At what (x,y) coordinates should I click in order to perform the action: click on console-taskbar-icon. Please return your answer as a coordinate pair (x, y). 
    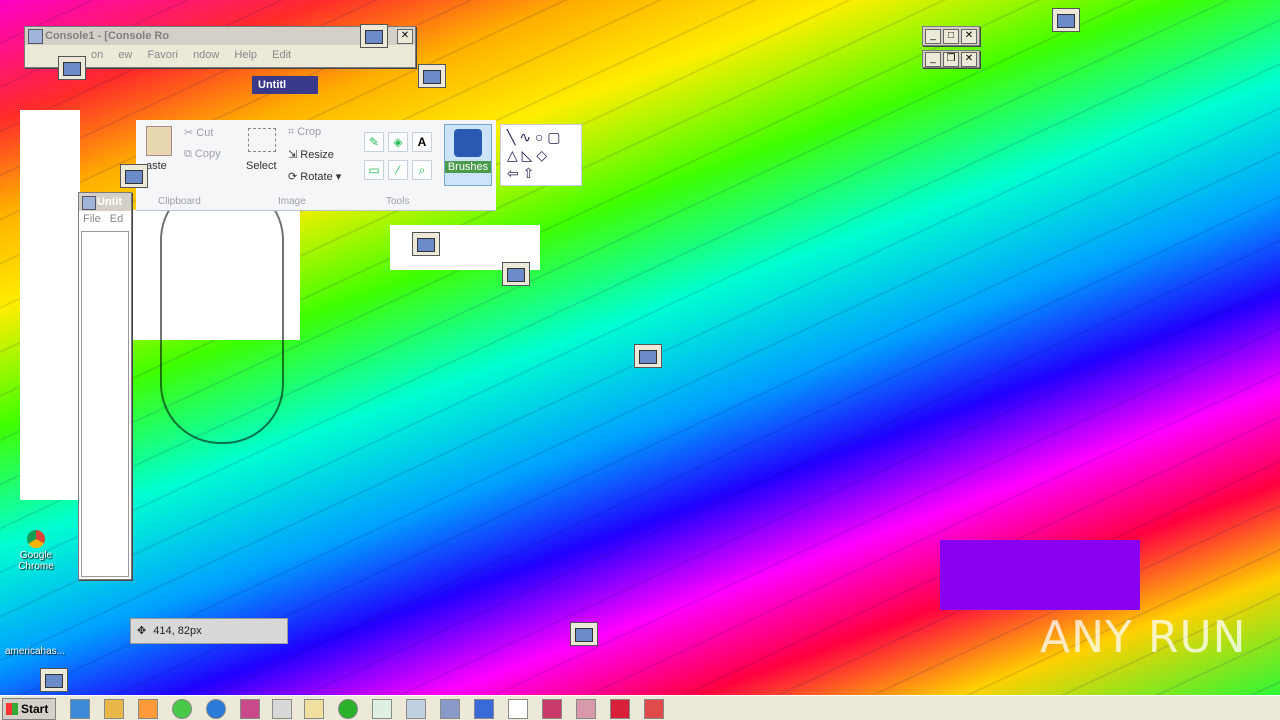
    Looking at the image, I should click on (450, 709).